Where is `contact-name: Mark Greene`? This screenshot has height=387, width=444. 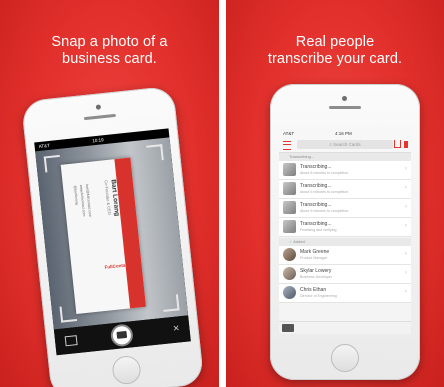
contact-name: Mark Greene is located at coordinates (315, 252).